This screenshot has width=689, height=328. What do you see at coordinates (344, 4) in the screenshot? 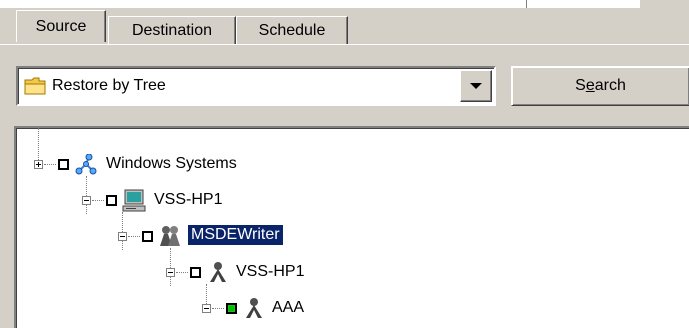
I see `top-strip` at bounding box center [344, 4].